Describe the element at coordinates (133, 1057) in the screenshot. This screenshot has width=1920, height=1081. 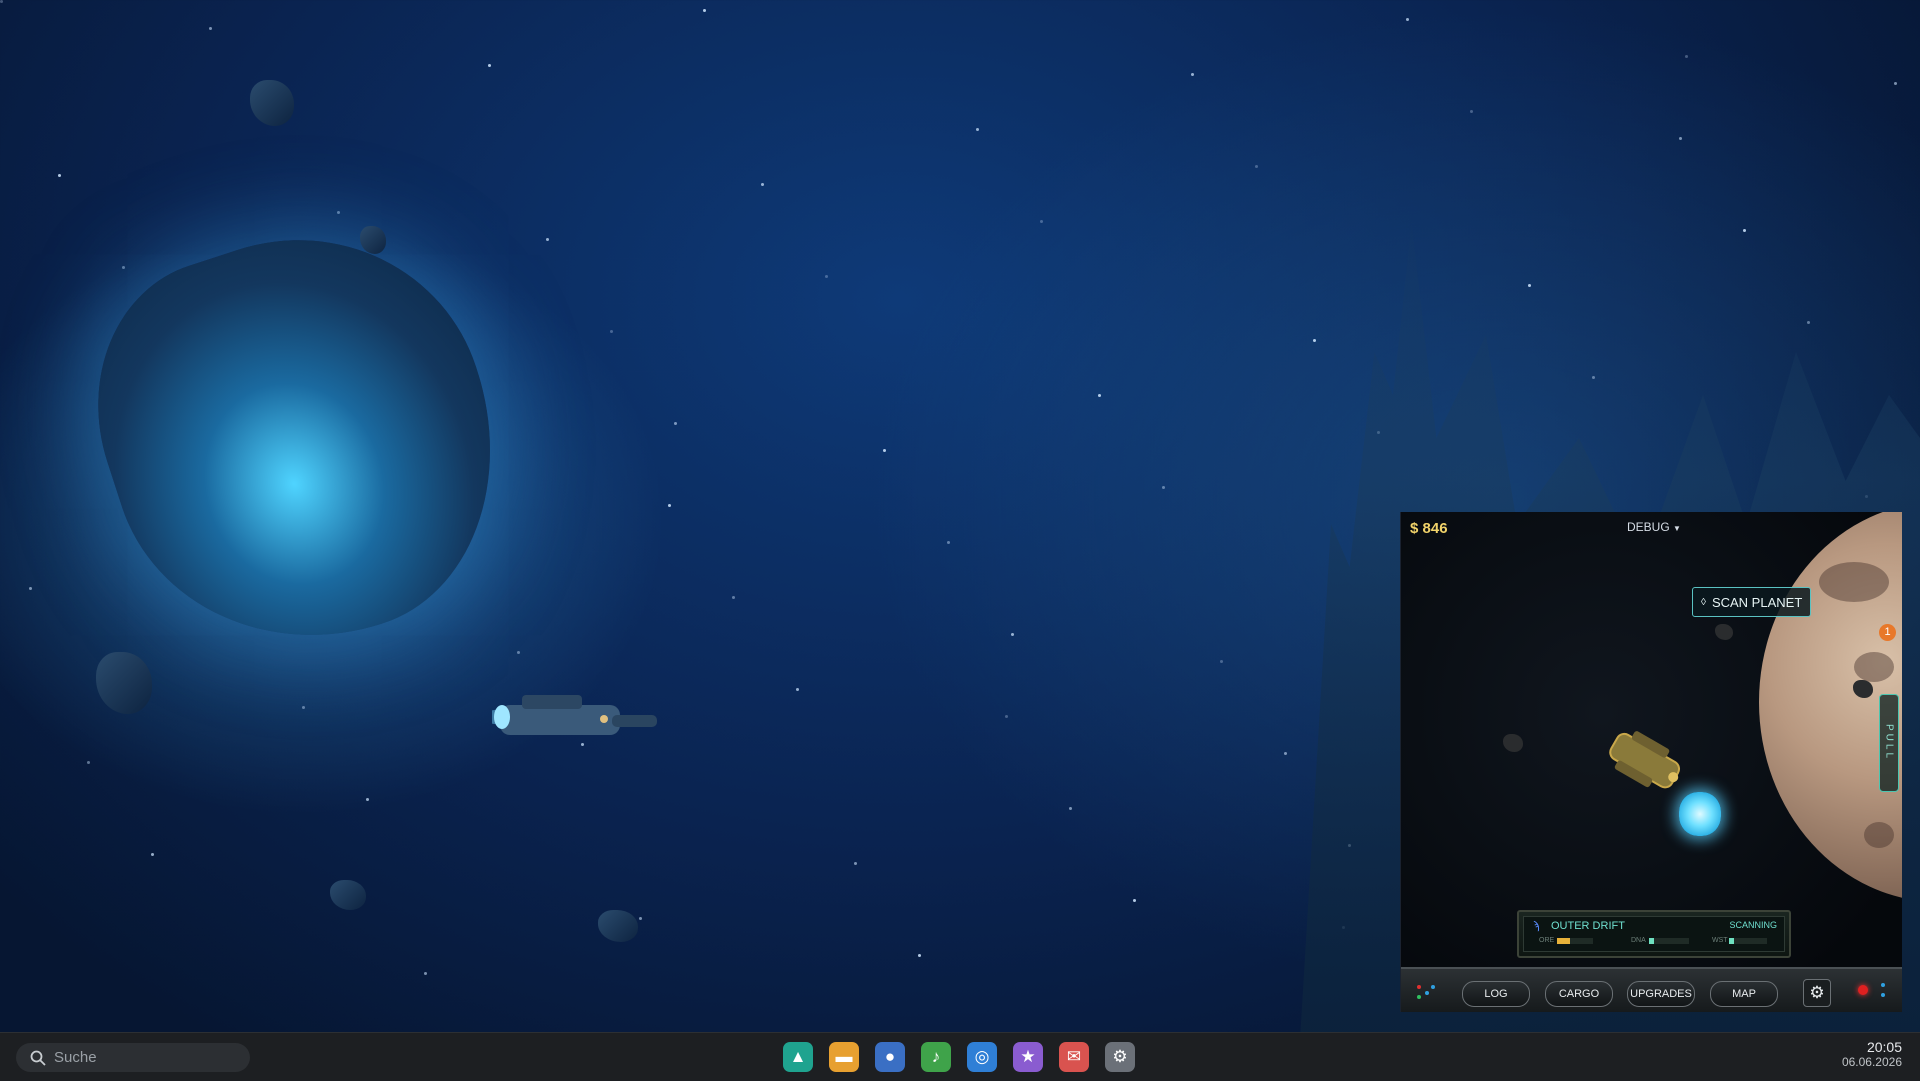
I see `search-input: Suche` at that location.